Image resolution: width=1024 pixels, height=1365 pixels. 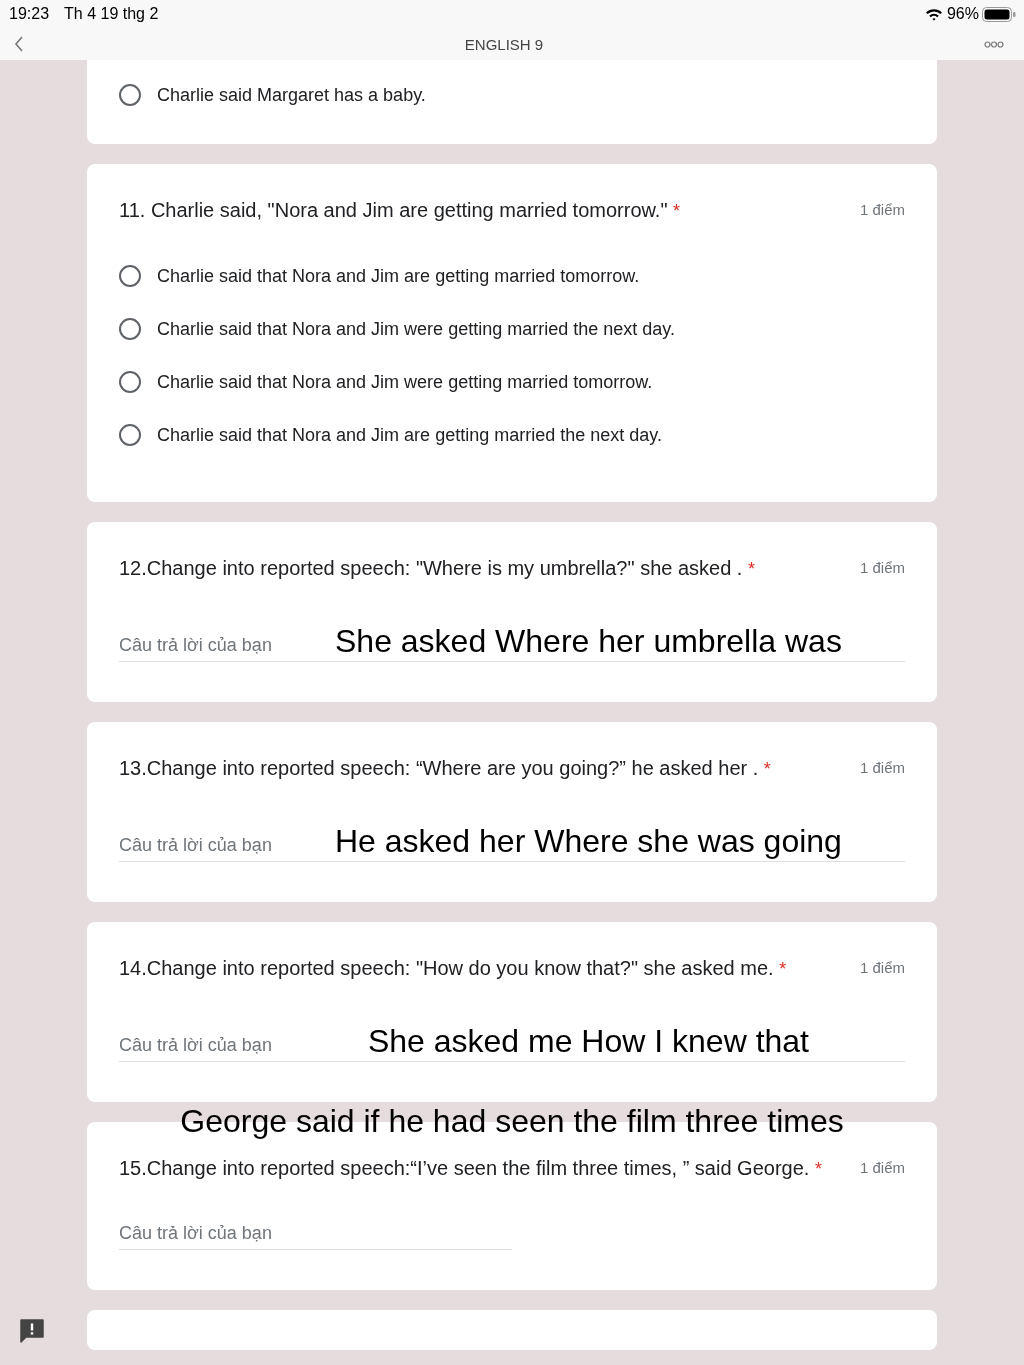 I want to click on feedback-icon, so click(x=32, y=1331).